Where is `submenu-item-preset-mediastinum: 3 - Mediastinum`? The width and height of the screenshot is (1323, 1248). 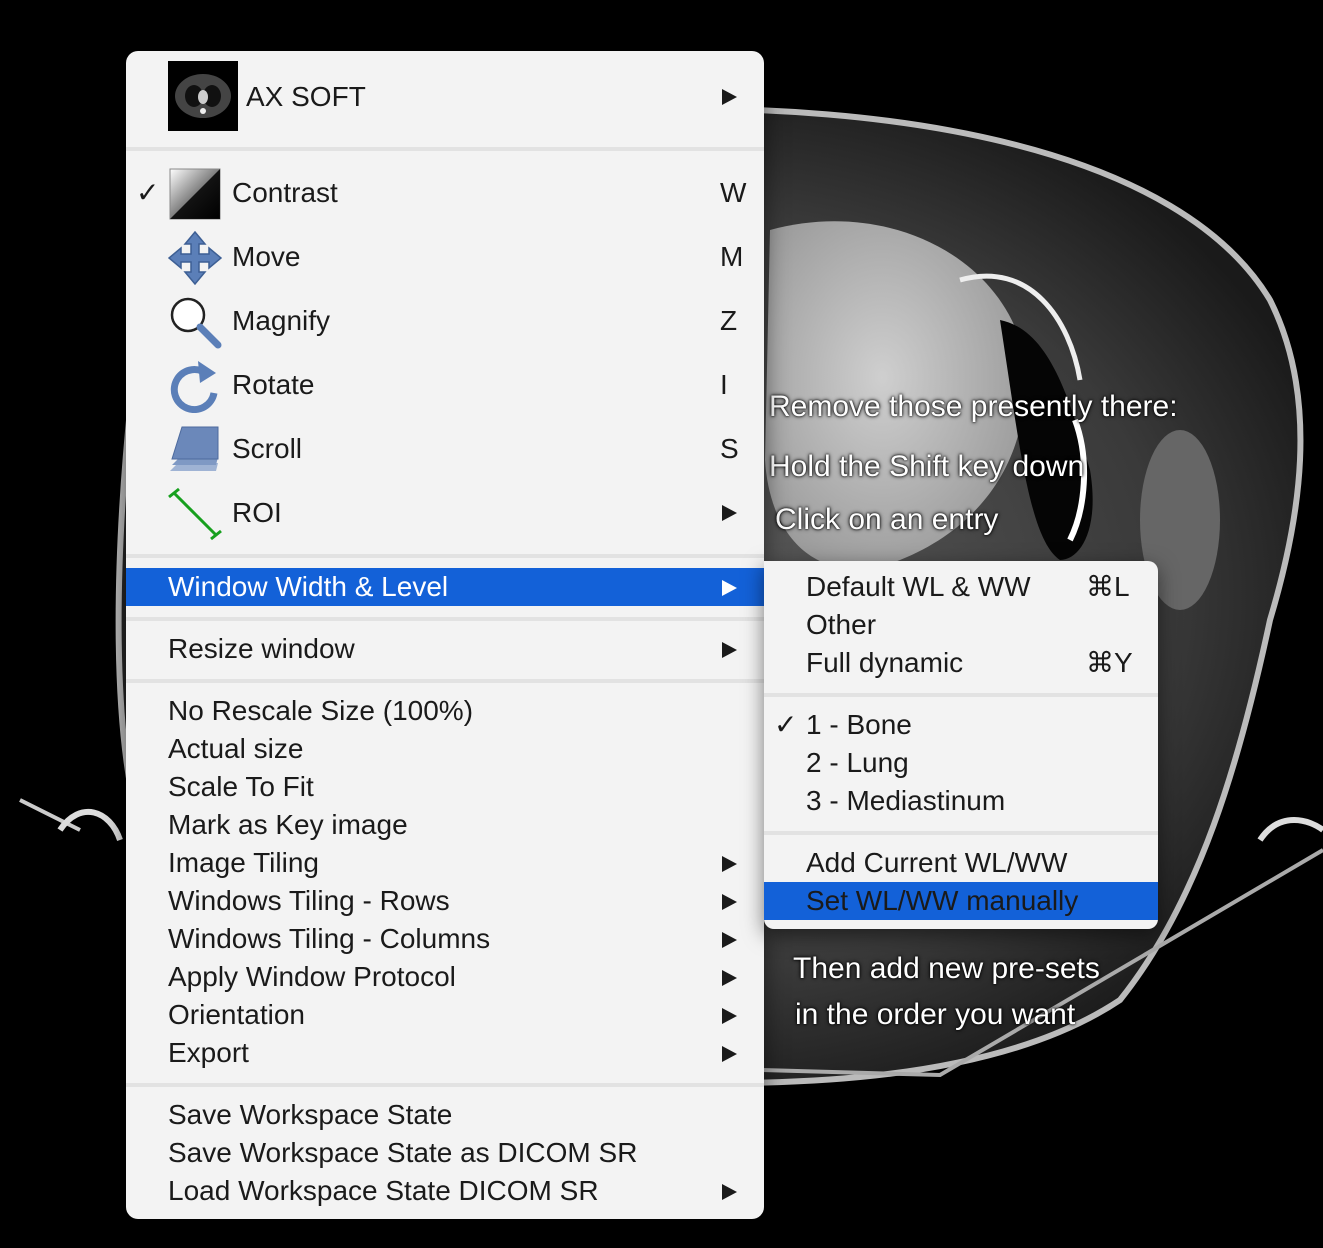 submenu-item-preset-mediastinum: 3 - Mediastinum is located at coordinates (961, 801).